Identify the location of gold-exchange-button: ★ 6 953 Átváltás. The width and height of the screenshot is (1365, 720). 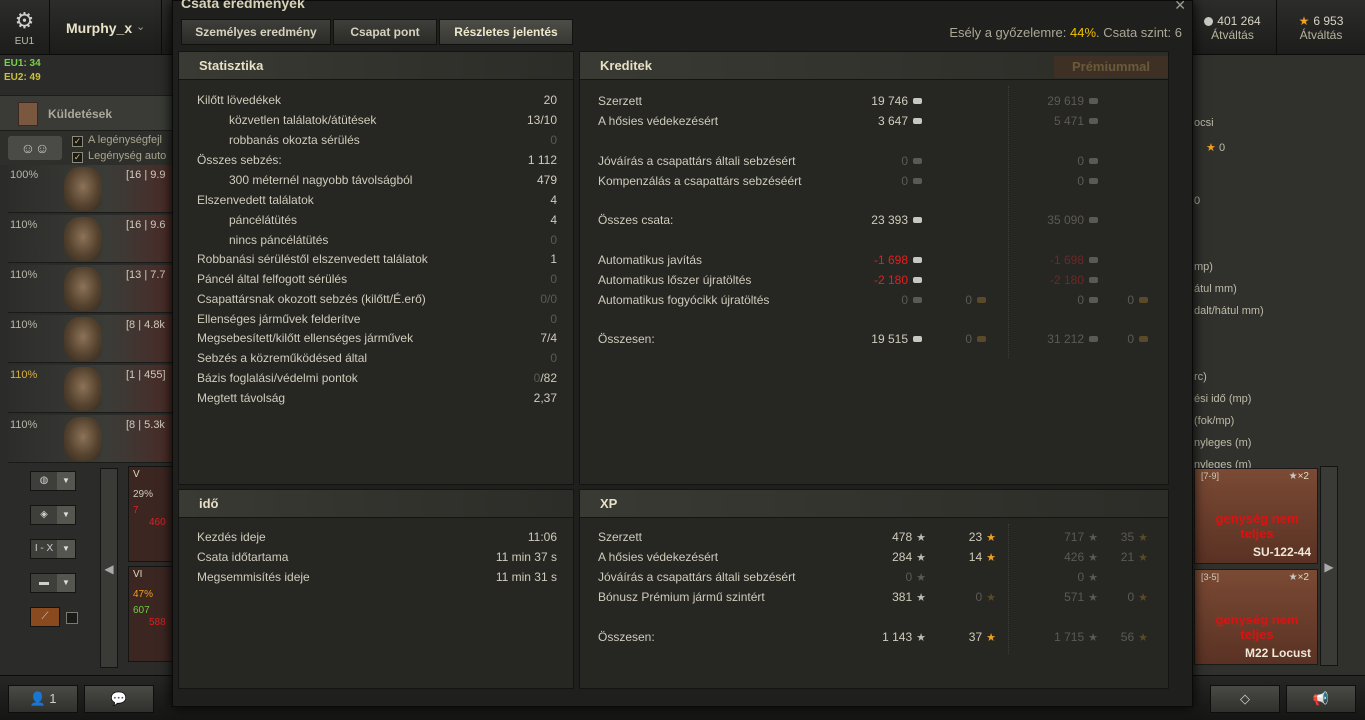
(1320, 27).